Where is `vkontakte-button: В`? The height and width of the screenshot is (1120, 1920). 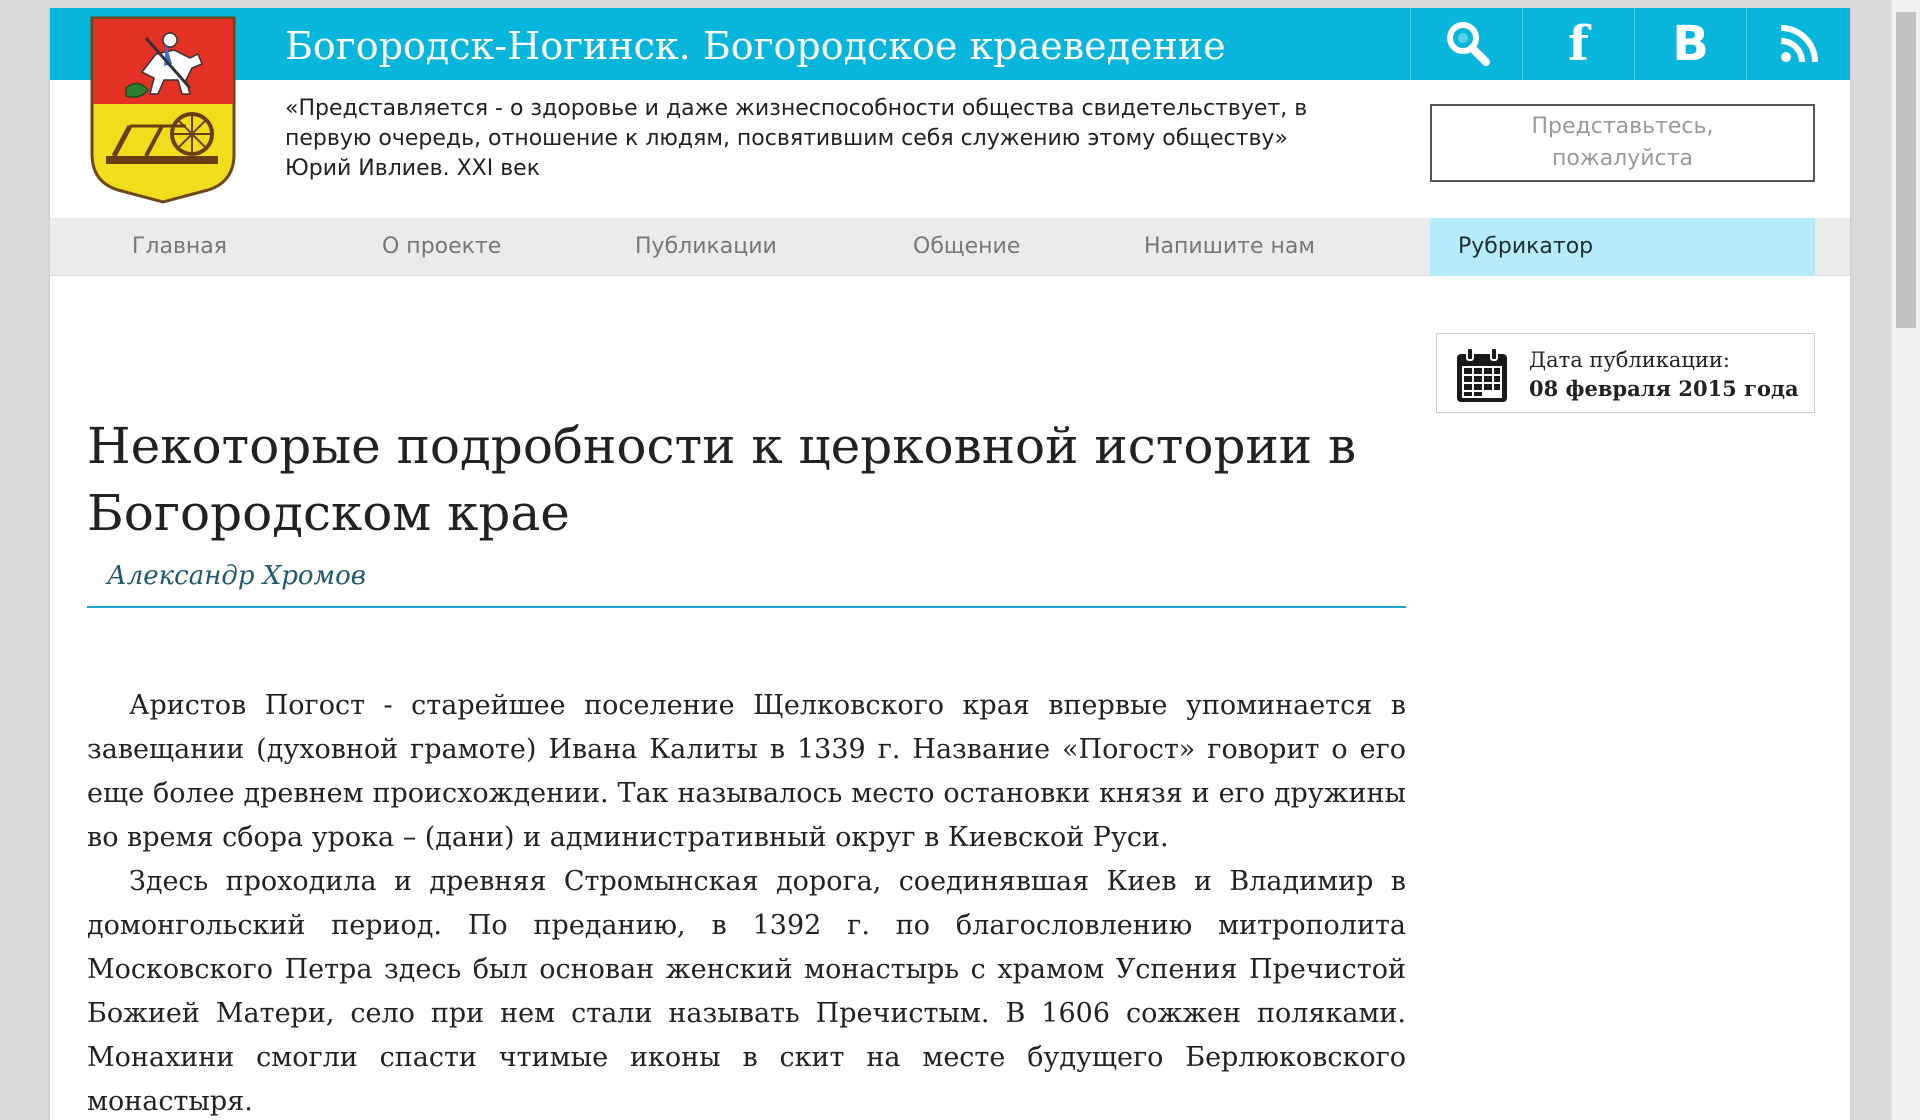
vkontakte-button: В is located at coordinates (1690, 44).